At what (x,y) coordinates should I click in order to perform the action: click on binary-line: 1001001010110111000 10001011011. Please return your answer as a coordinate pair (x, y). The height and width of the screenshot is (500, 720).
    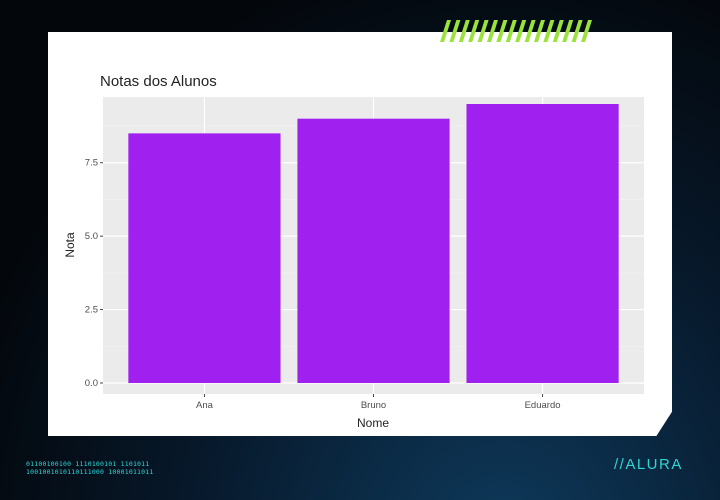
    Looking at the image, I should click on (90, 472).